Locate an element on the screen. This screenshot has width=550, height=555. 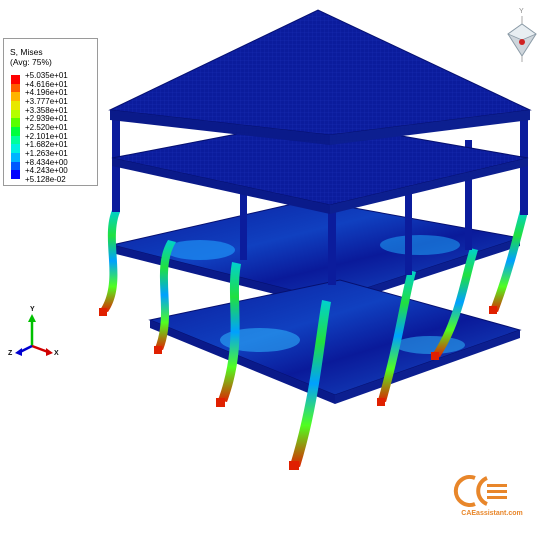
legend-value: +8.434e+00 is located at coordinates (46, 162).